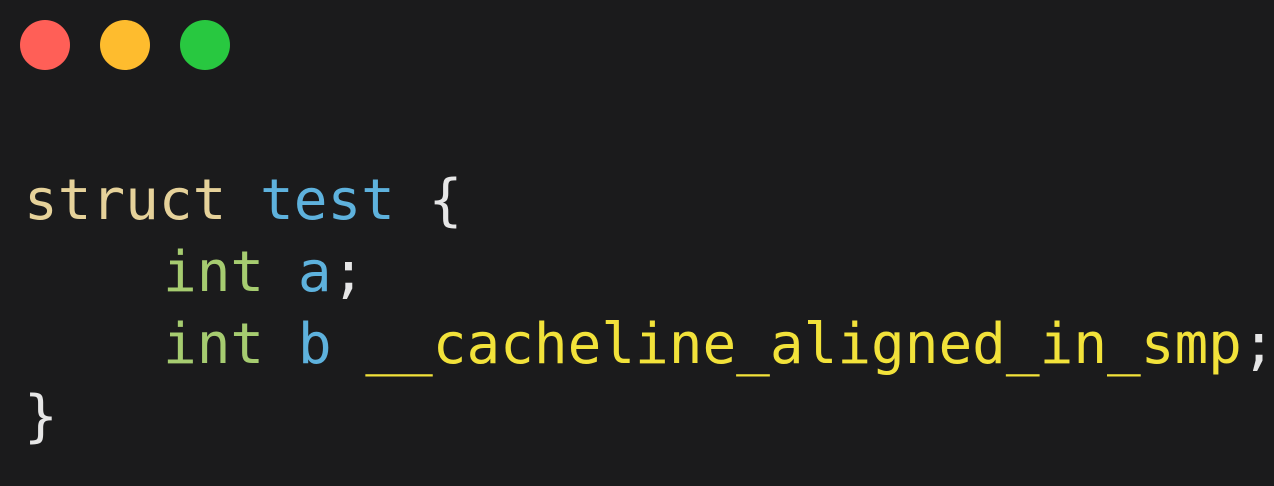  I want to click on close-button, so click(45, 45).